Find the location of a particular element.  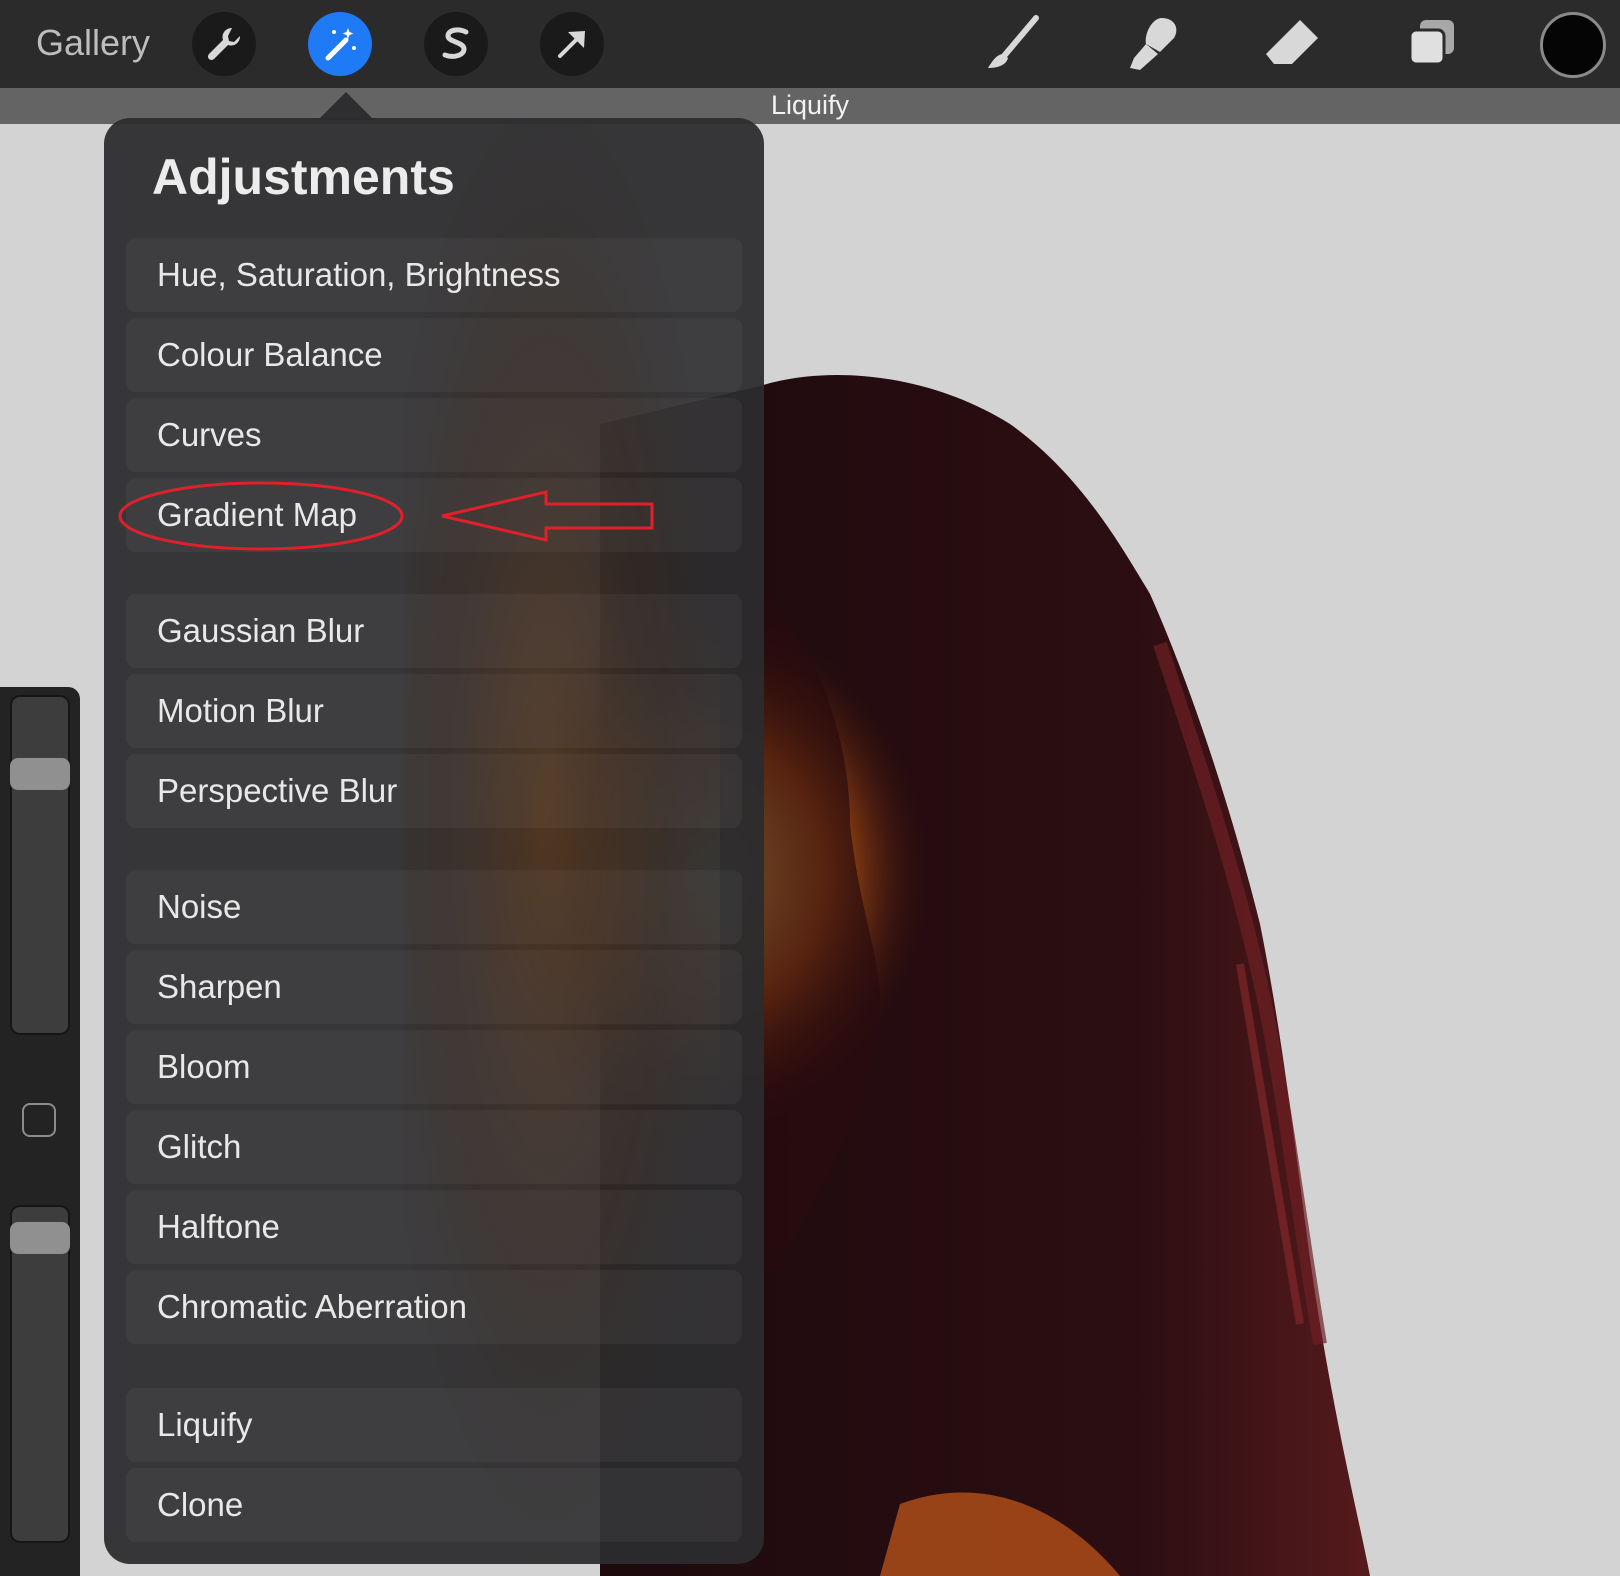

brush-tool is located at coordinates (1012, 44).